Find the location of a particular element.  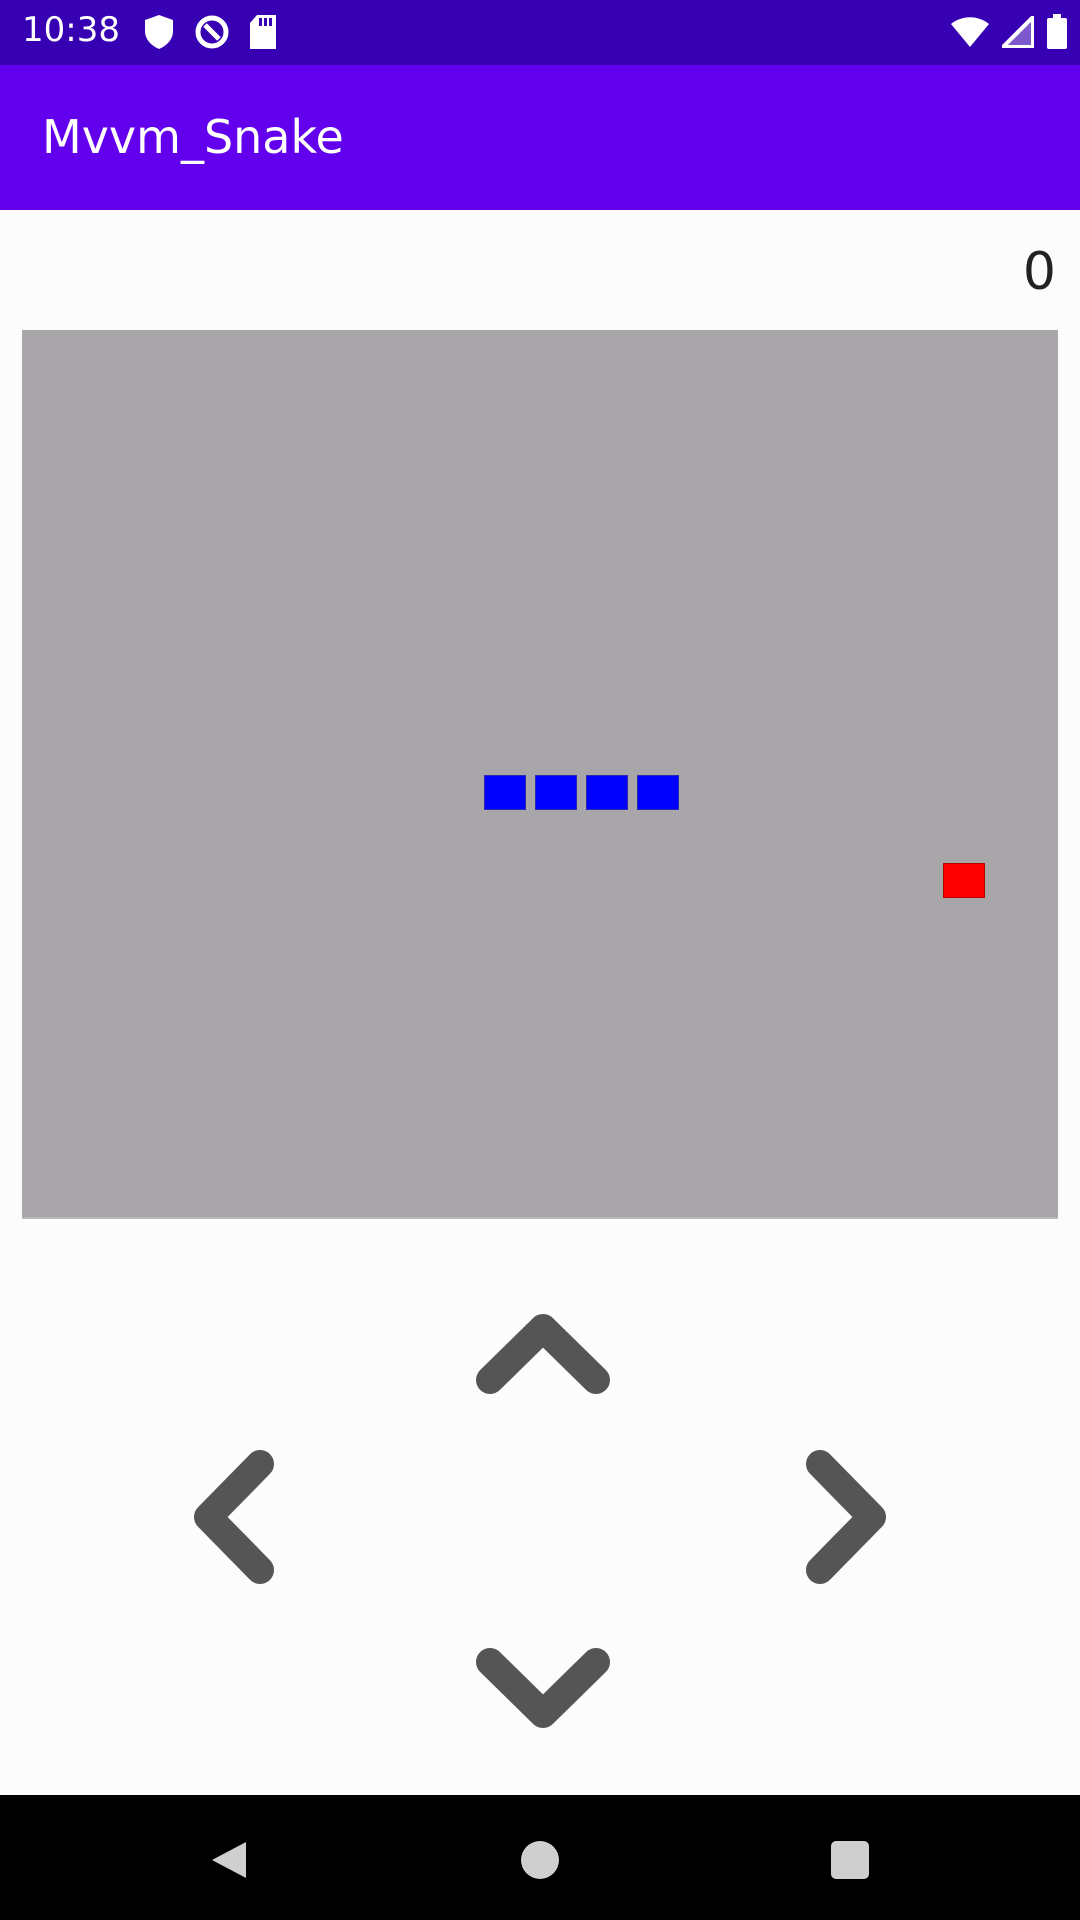

app-bar: Mvvm_Snake is located at coordinates (540, 137).